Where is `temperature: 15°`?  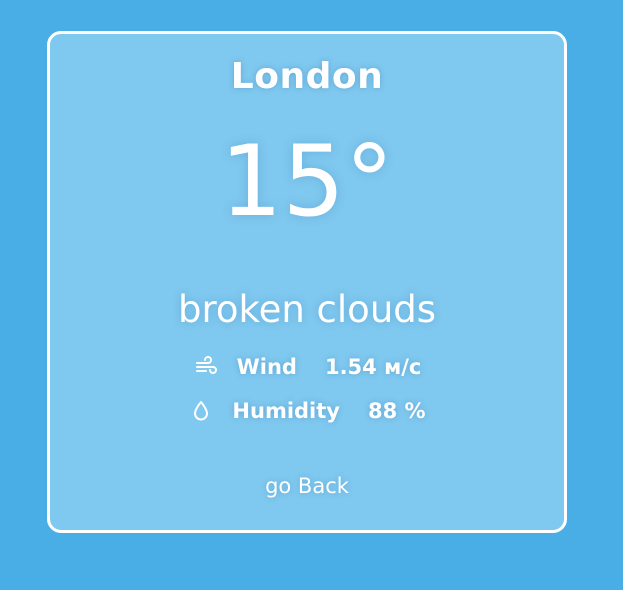 temperature: 15° is located at coordinates (307, 182).